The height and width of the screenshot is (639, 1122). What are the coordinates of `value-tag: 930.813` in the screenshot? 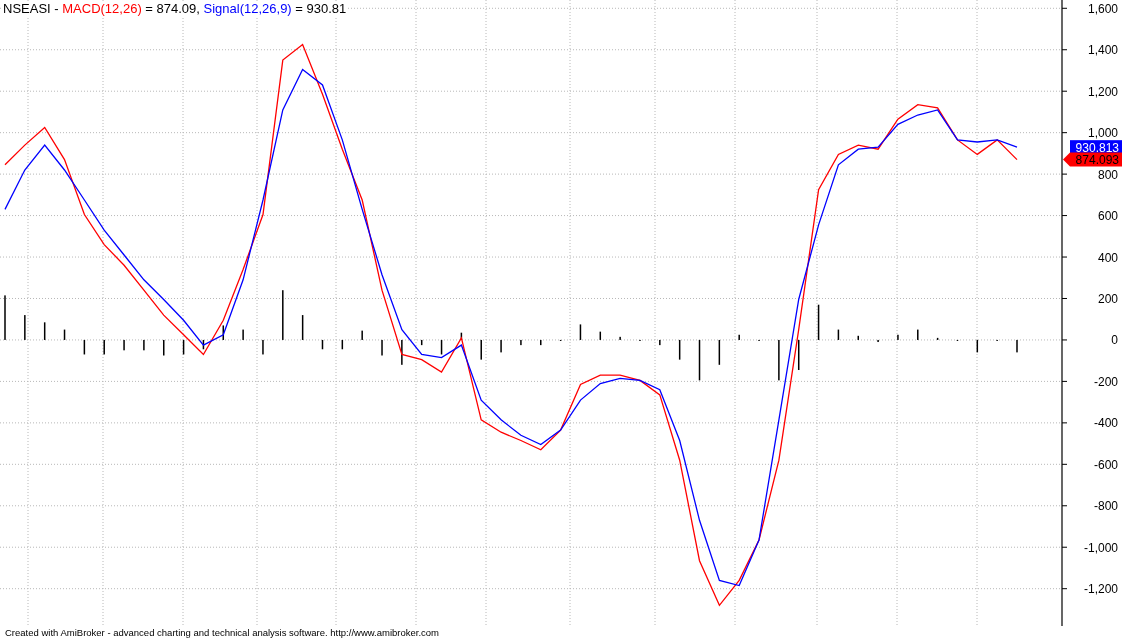 It's located at (1096, 147).